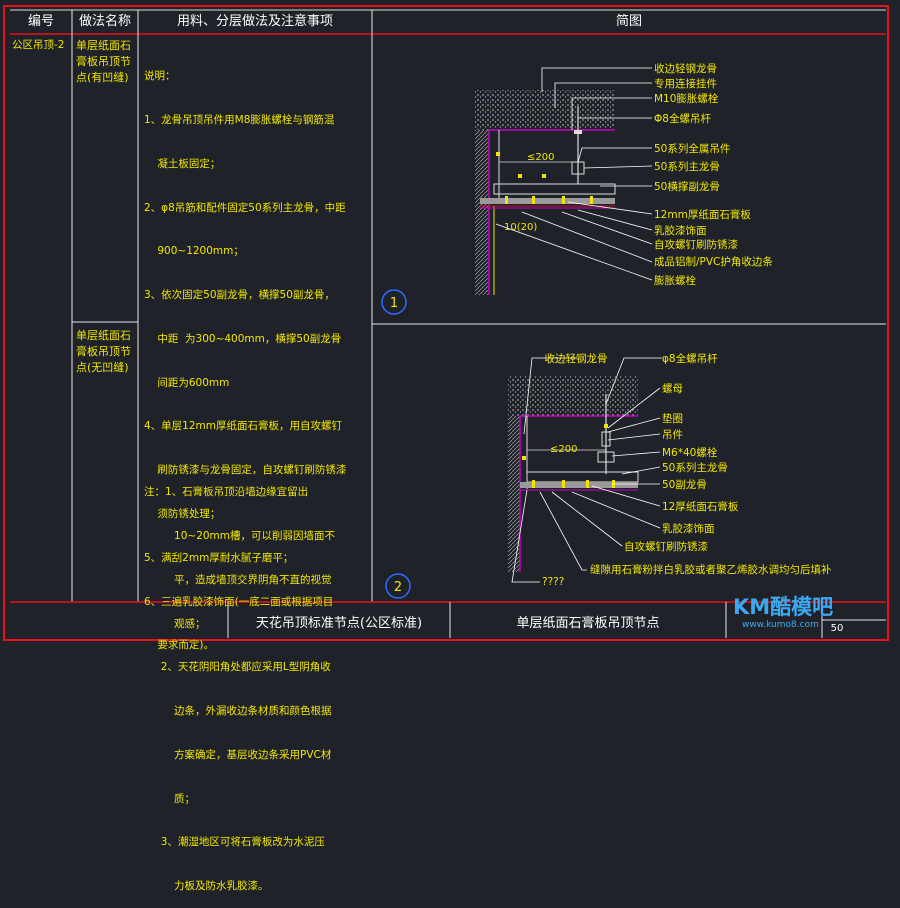  I want to click on row2-method-line: 点(无凹缝), so click(102, 367).